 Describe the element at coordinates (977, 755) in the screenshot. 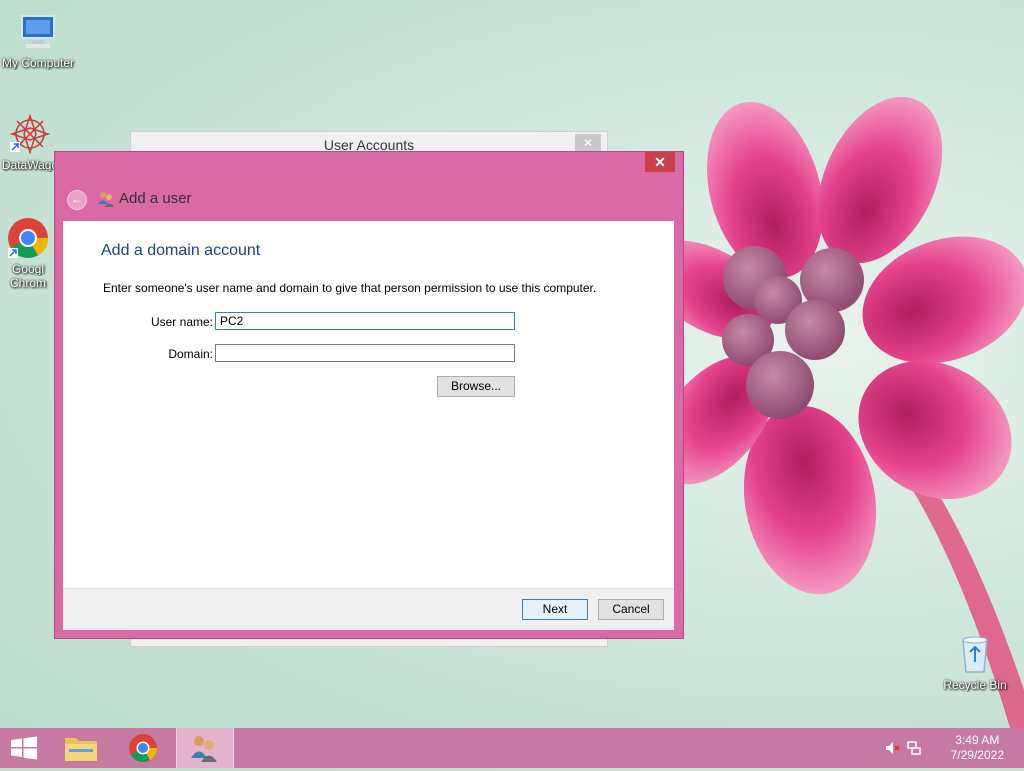

I see `clock-date: 7/29/2022` at that location.